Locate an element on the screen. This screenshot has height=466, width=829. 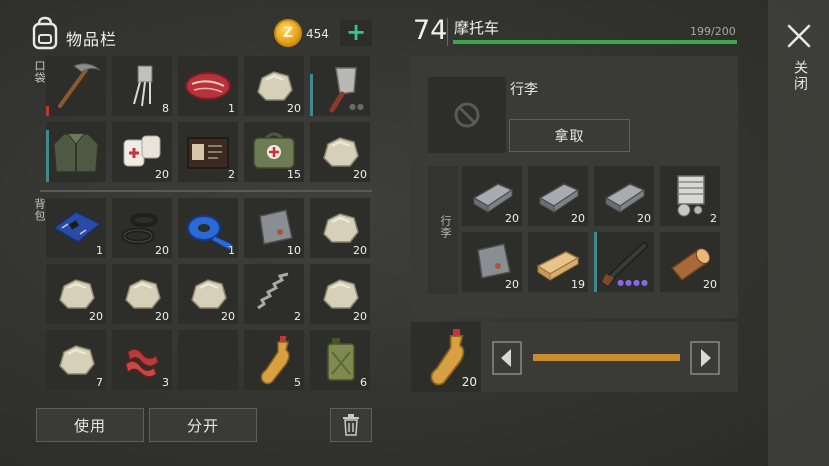
vehicle-name: 摩托车 is located at coordinates (477, 28).